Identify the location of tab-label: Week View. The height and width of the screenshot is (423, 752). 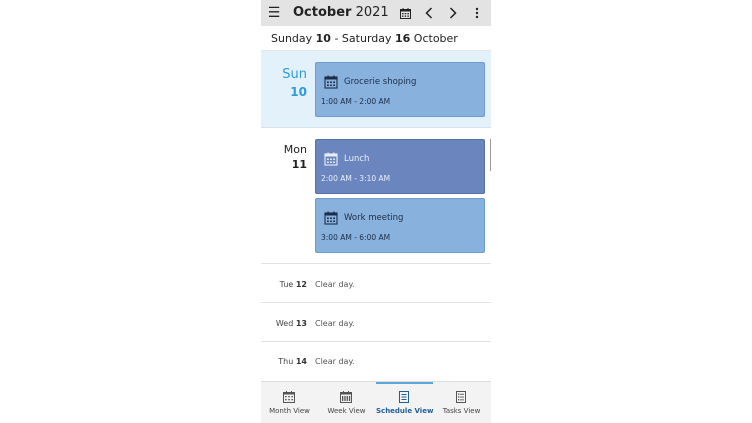
(346, 411).